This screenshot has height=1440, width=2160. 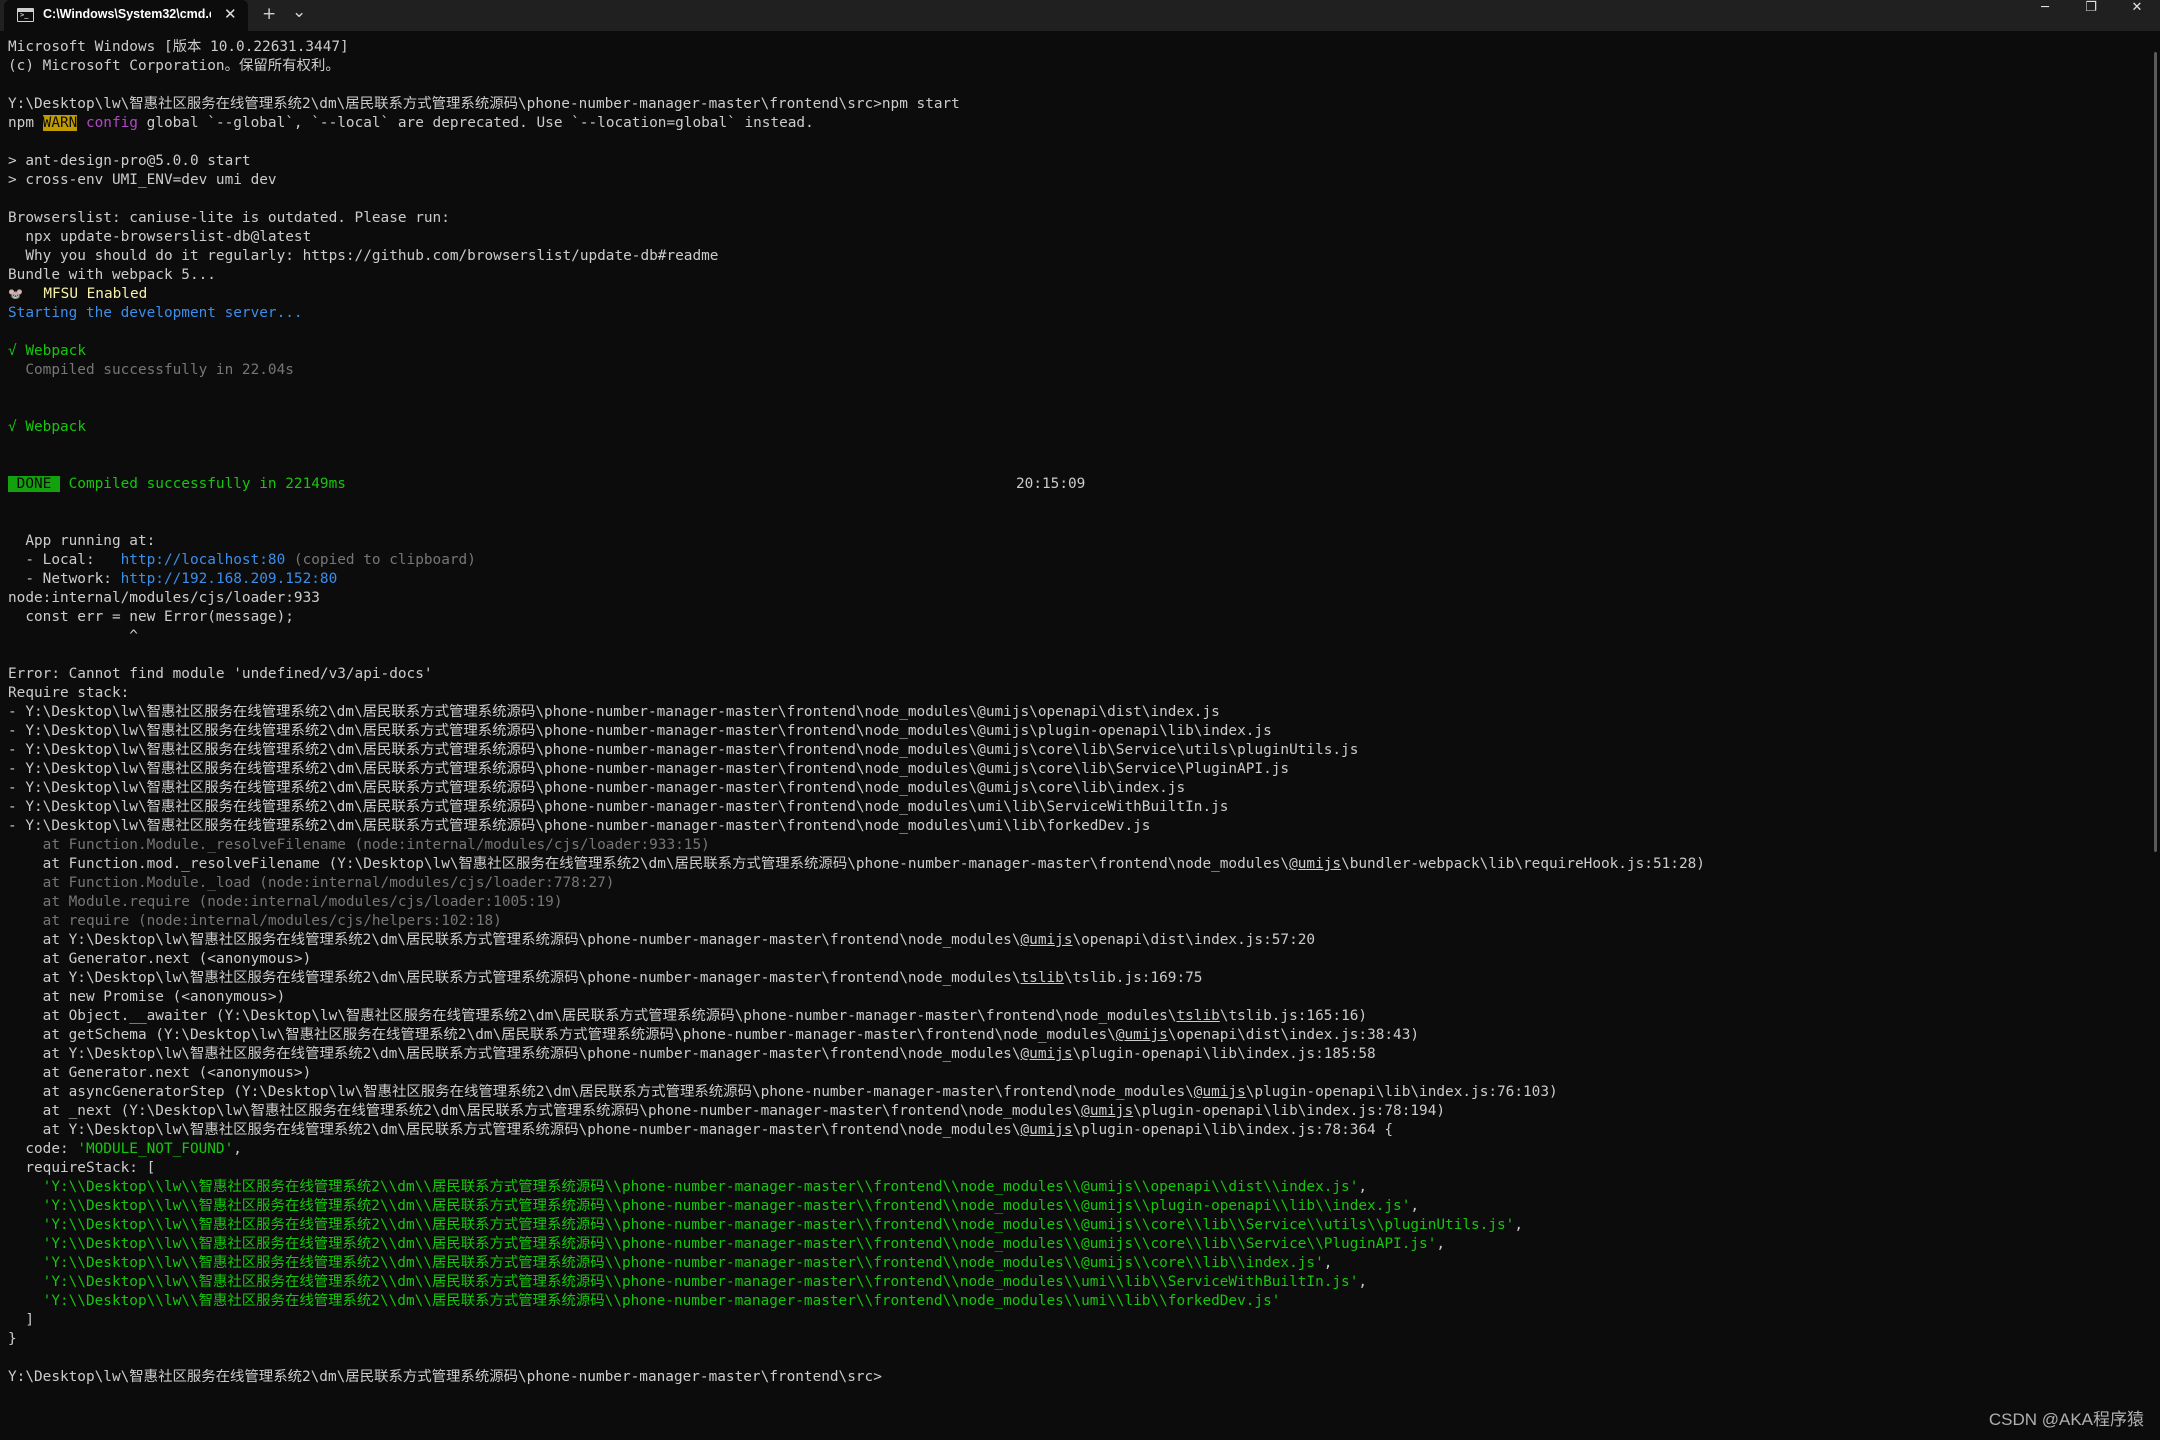 What do you see at coordinates (174, 66) in the screenshot?
I see `output-line: (c) Microsoft Corporation。保留所有权利。` at bounding box center [174, 66].